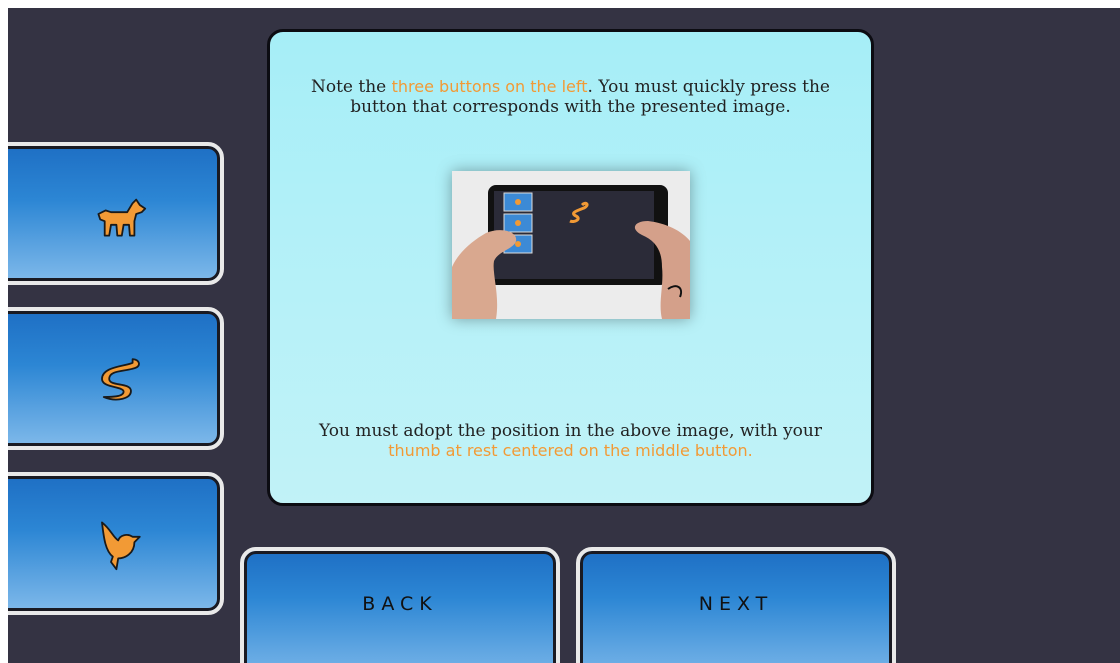 This screenshot has height=663, width=1120. I want to click on snake-icon, so click(120, 378).